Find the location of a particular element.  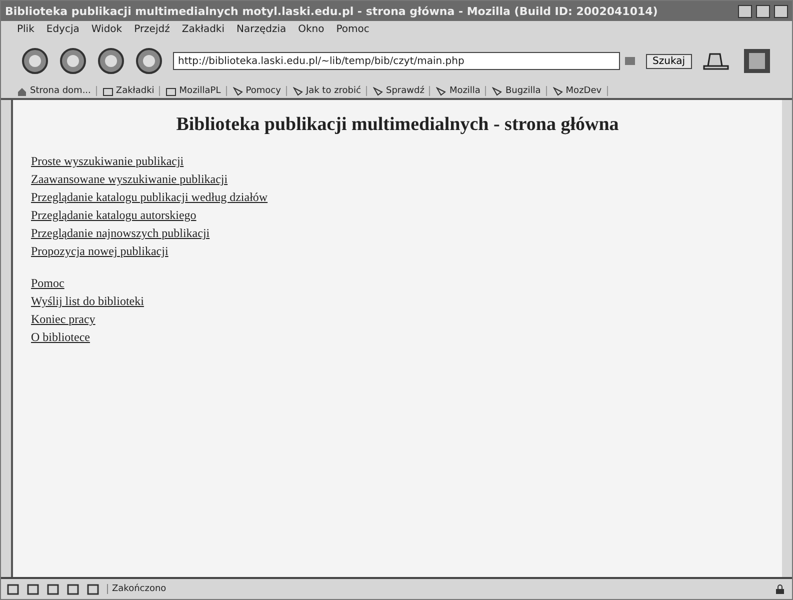

menu-item: Widok is located at coordinates (106, 29).